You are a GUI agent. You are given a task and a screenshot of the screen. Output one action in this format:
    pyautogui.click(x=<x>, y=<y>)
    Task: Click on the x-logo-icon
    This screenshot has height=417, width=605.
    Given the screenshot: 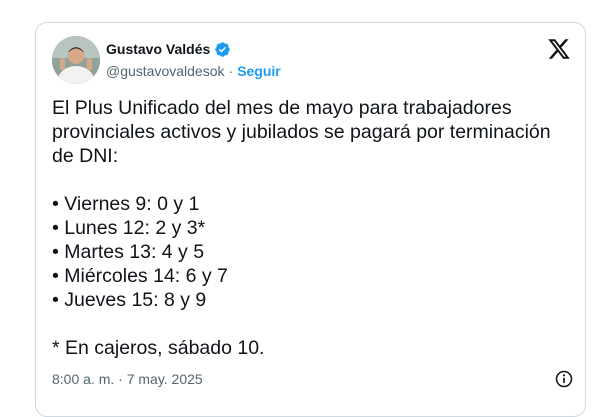 What is the action you would take?
    pyautogui.click(x=559, y=49)
    